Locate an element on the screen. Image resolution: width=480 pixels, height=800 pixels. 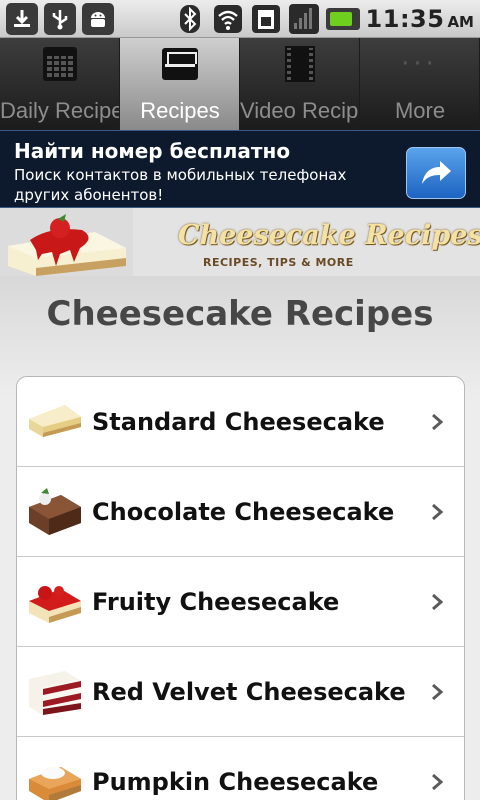
list-item-fruity-cheesecake: Fruity Cheesecake is located at coordinates (240, 602).